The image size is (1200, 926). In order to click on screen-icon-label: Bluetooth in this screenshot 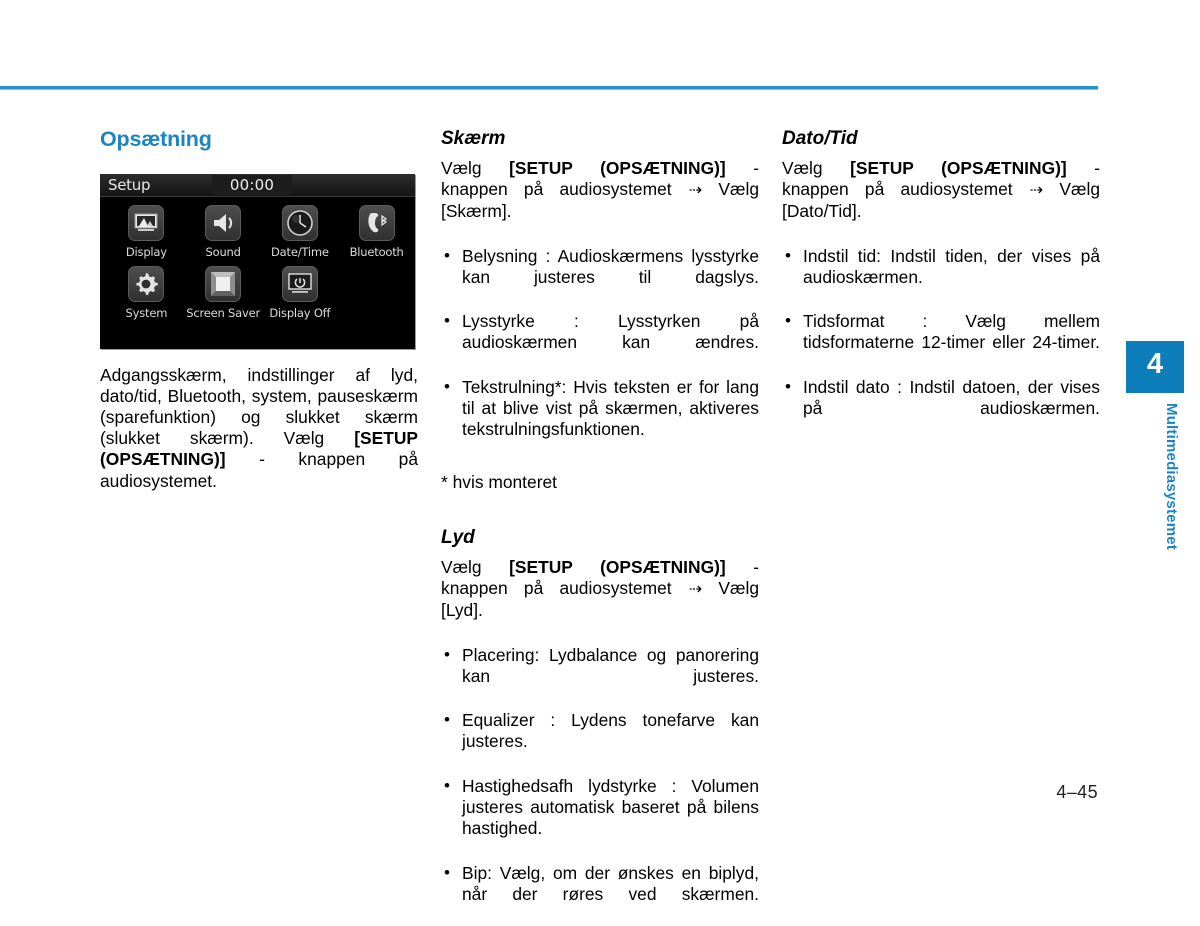, I will do `click(376, 251)`.